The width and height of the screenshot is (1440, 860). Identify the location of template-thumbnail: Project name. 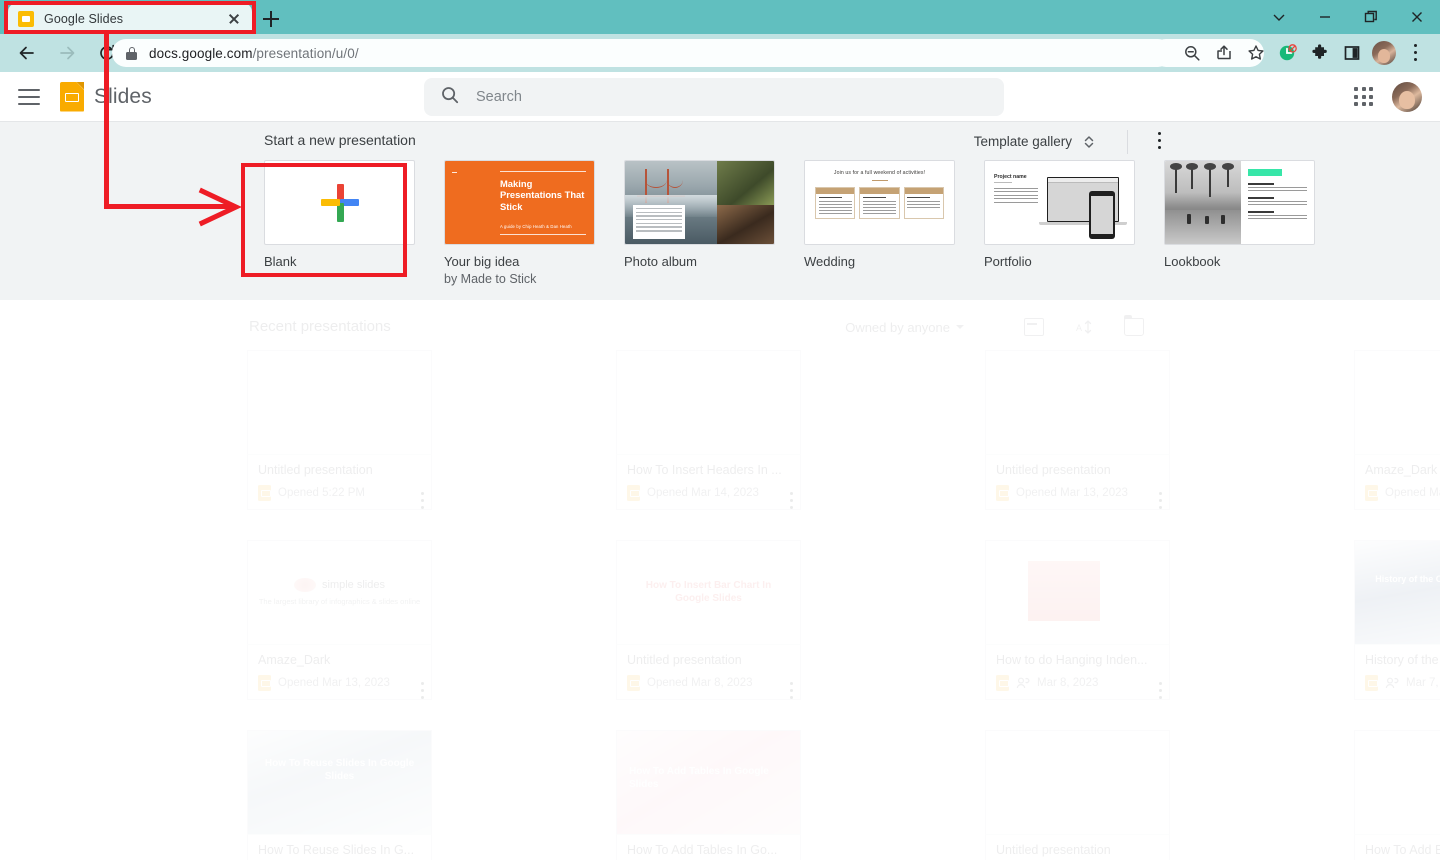
(1059, 202).